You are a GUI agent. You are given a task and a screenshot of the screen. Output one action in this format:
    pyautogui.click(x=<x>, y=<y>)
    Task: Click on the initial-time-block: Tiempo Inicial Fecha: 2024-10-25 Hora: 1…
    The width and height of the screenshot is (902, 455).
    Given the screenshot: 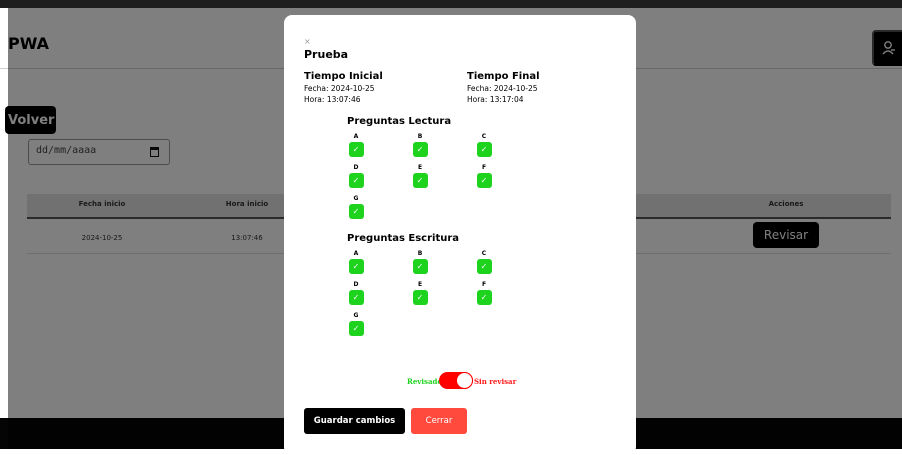 What is the action you would take?
    pyautogui.click(x=343, y=87)
    